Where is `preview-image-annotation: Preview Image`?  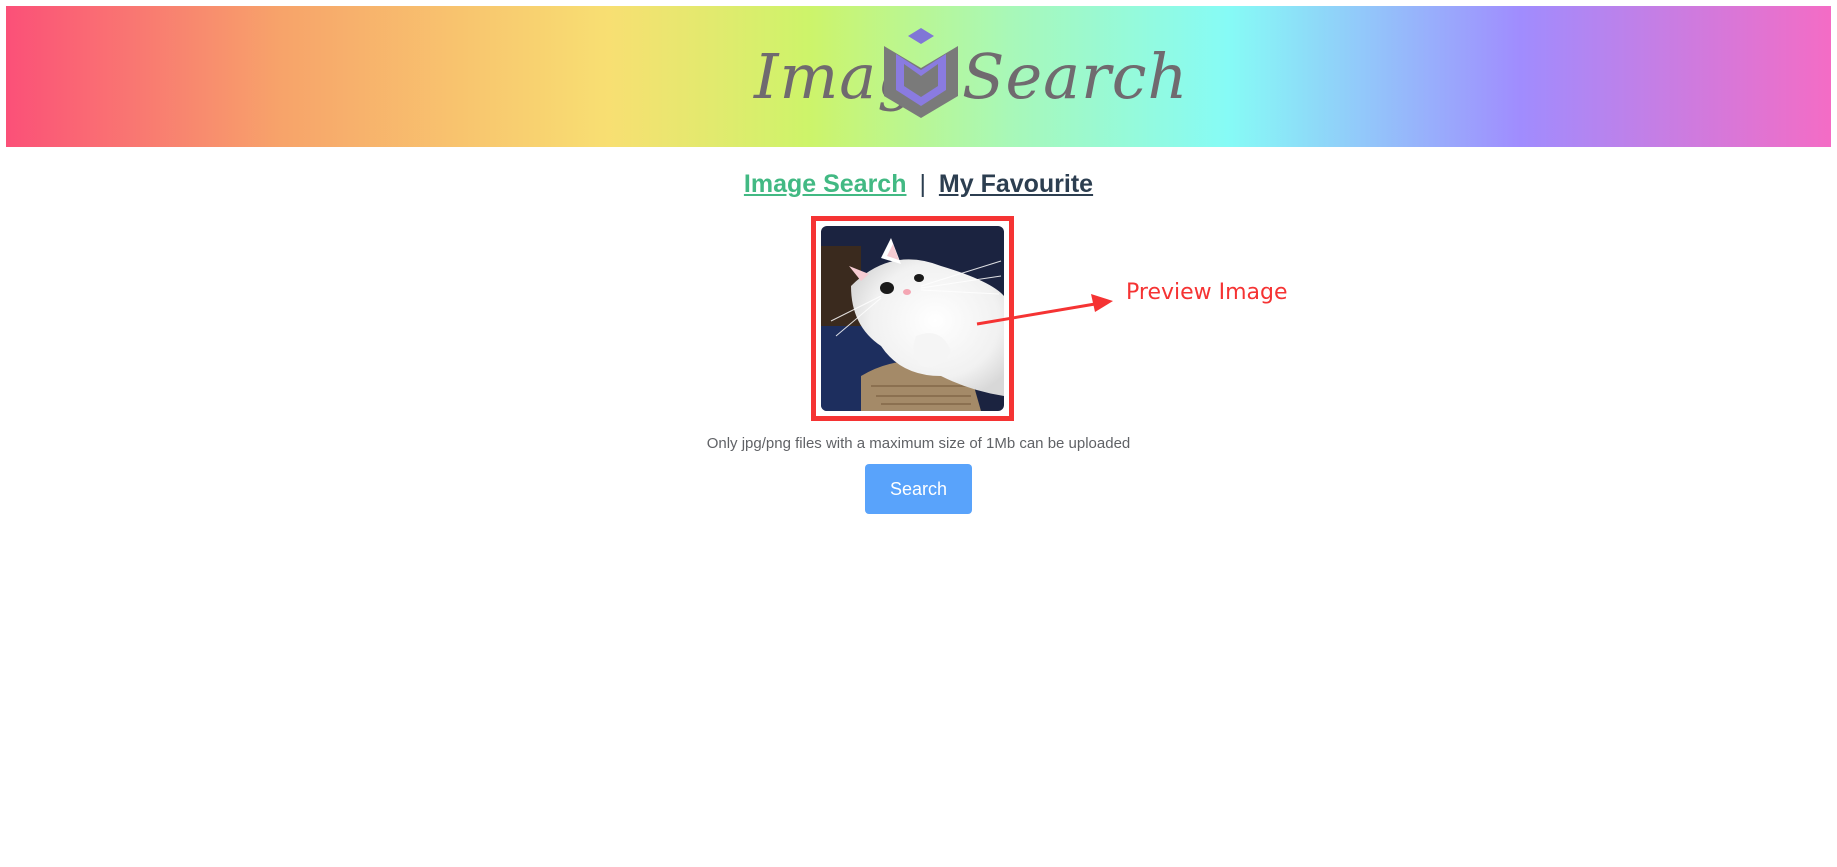 preview-image-annotation: Preview Image is located at coordinates (1207, 292).